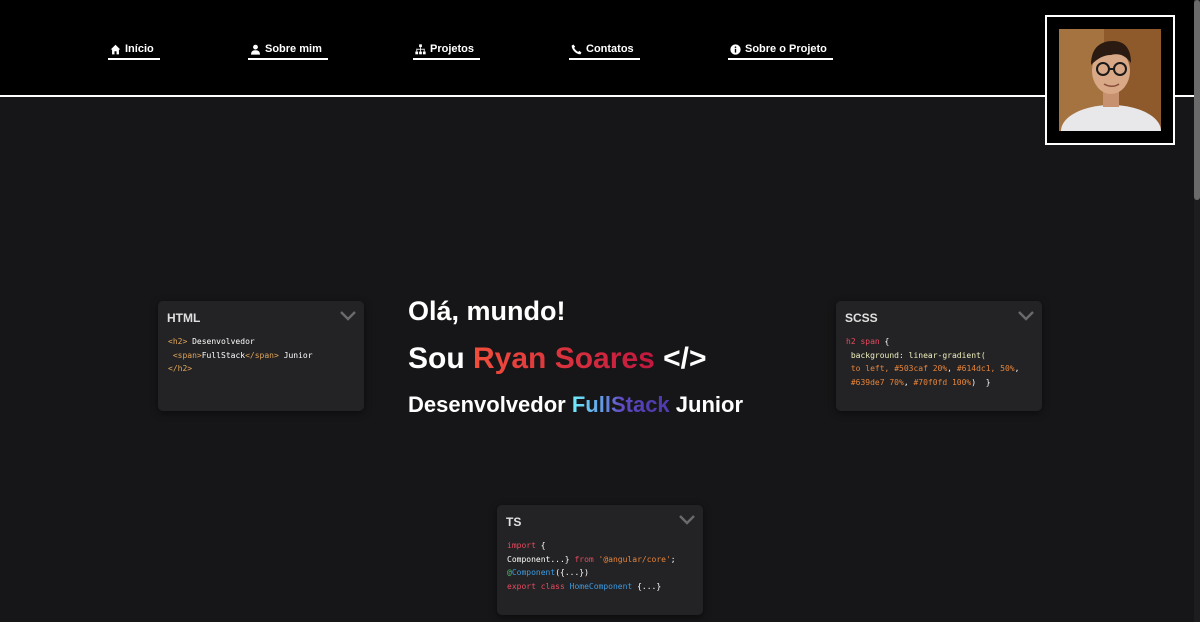 The height and width of the screenshot is (622, 1200). I want to click on code-token: : linear-gradient(, so click(942, 355).